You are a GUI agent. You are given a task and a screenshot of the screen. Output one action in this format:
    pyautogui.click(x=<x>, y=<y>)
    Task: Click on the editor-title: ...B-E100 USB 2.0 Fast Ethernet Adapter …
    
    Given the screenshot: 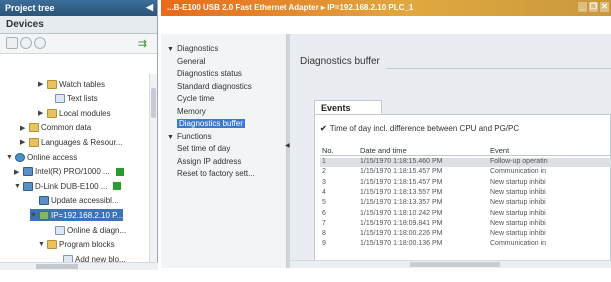 What is the action you would take?
    pyautogui.click(x=290, y=7)
    